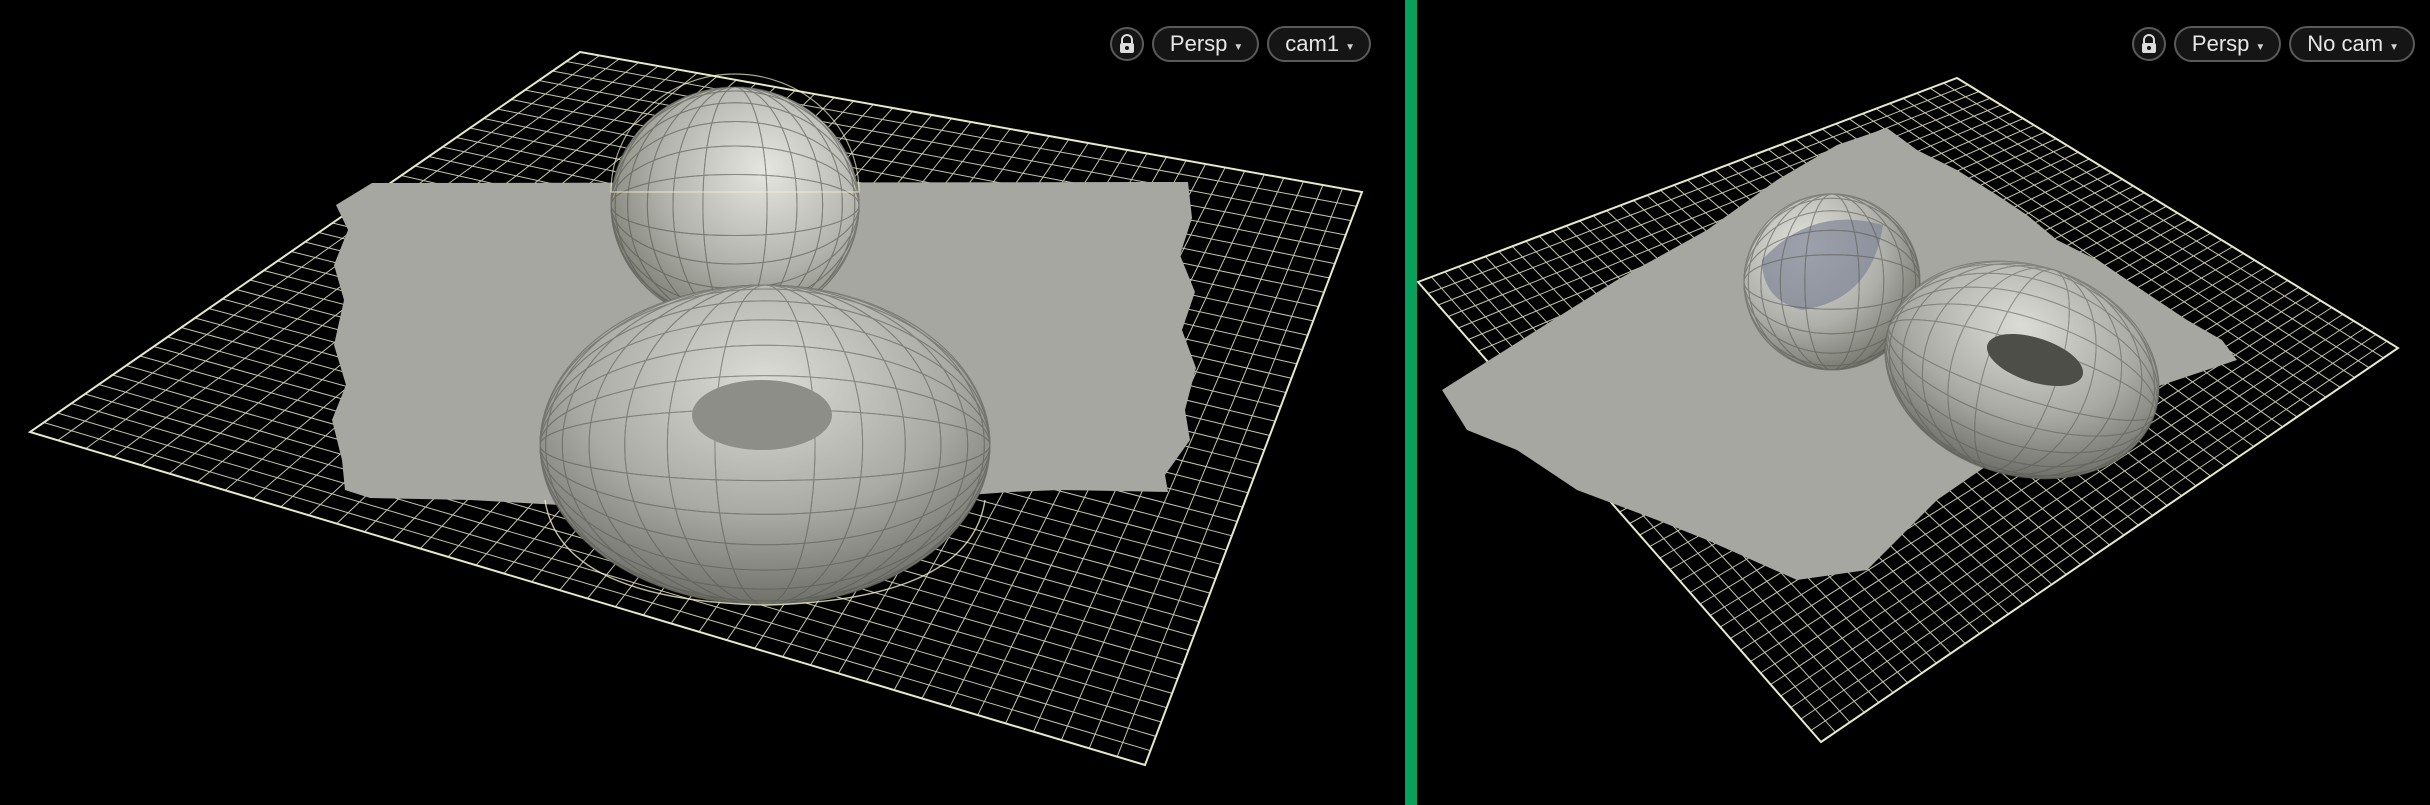  Describe the element at coordinates (2345, 43) in the screenshot. I see `camera-label: No cam` at that location.